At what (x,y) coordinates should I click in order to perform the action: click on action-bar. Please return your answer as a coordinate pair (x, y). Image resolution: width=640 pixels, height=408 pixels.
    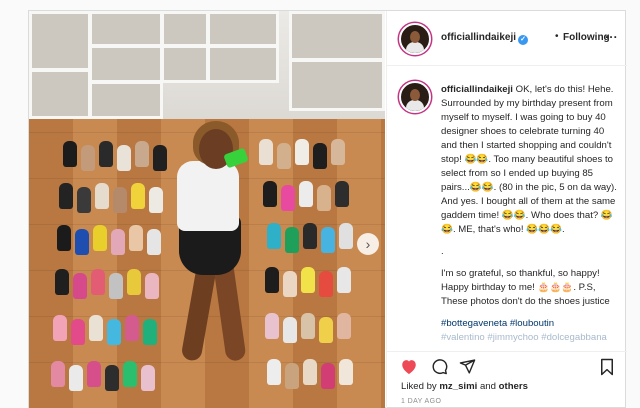
    Looking at the image, I should click on (507, 366).